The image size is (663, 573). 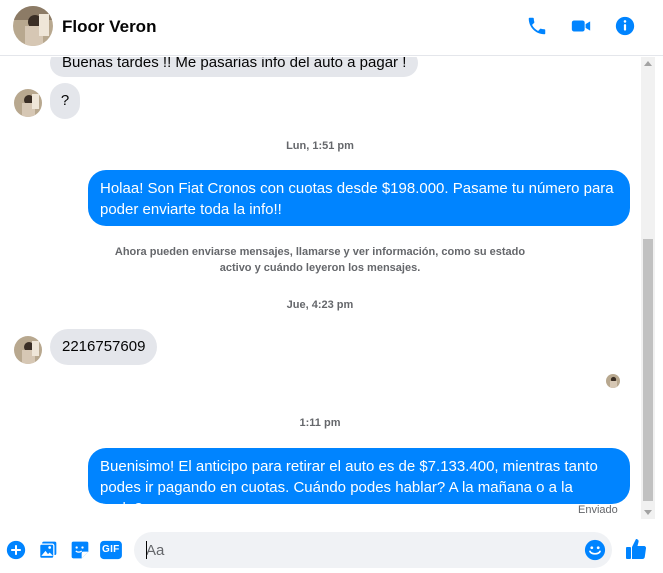 What do you see at coordinates (598, 510) in the screenshot?
I see `message-status: Enviado` at bounding box center [598, 510].